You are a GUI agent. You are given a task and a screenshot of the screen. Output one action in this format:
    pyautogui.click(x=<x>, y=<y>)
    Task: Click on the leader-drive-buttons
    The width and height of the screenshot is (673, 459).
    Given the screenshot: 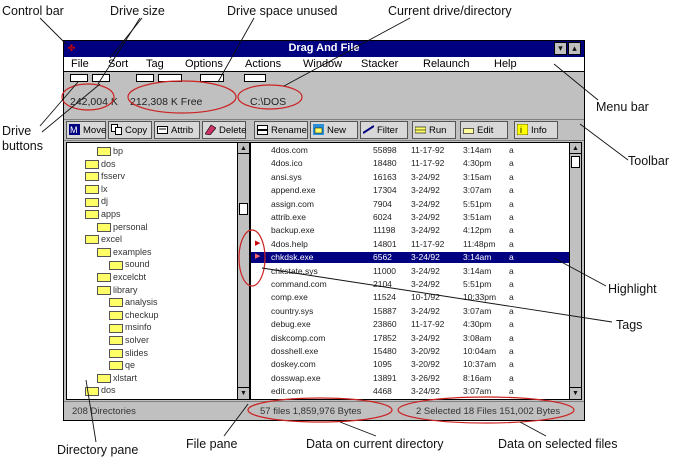 What is the action you would take?
    pyautogui.click(x=59, y=104)
    